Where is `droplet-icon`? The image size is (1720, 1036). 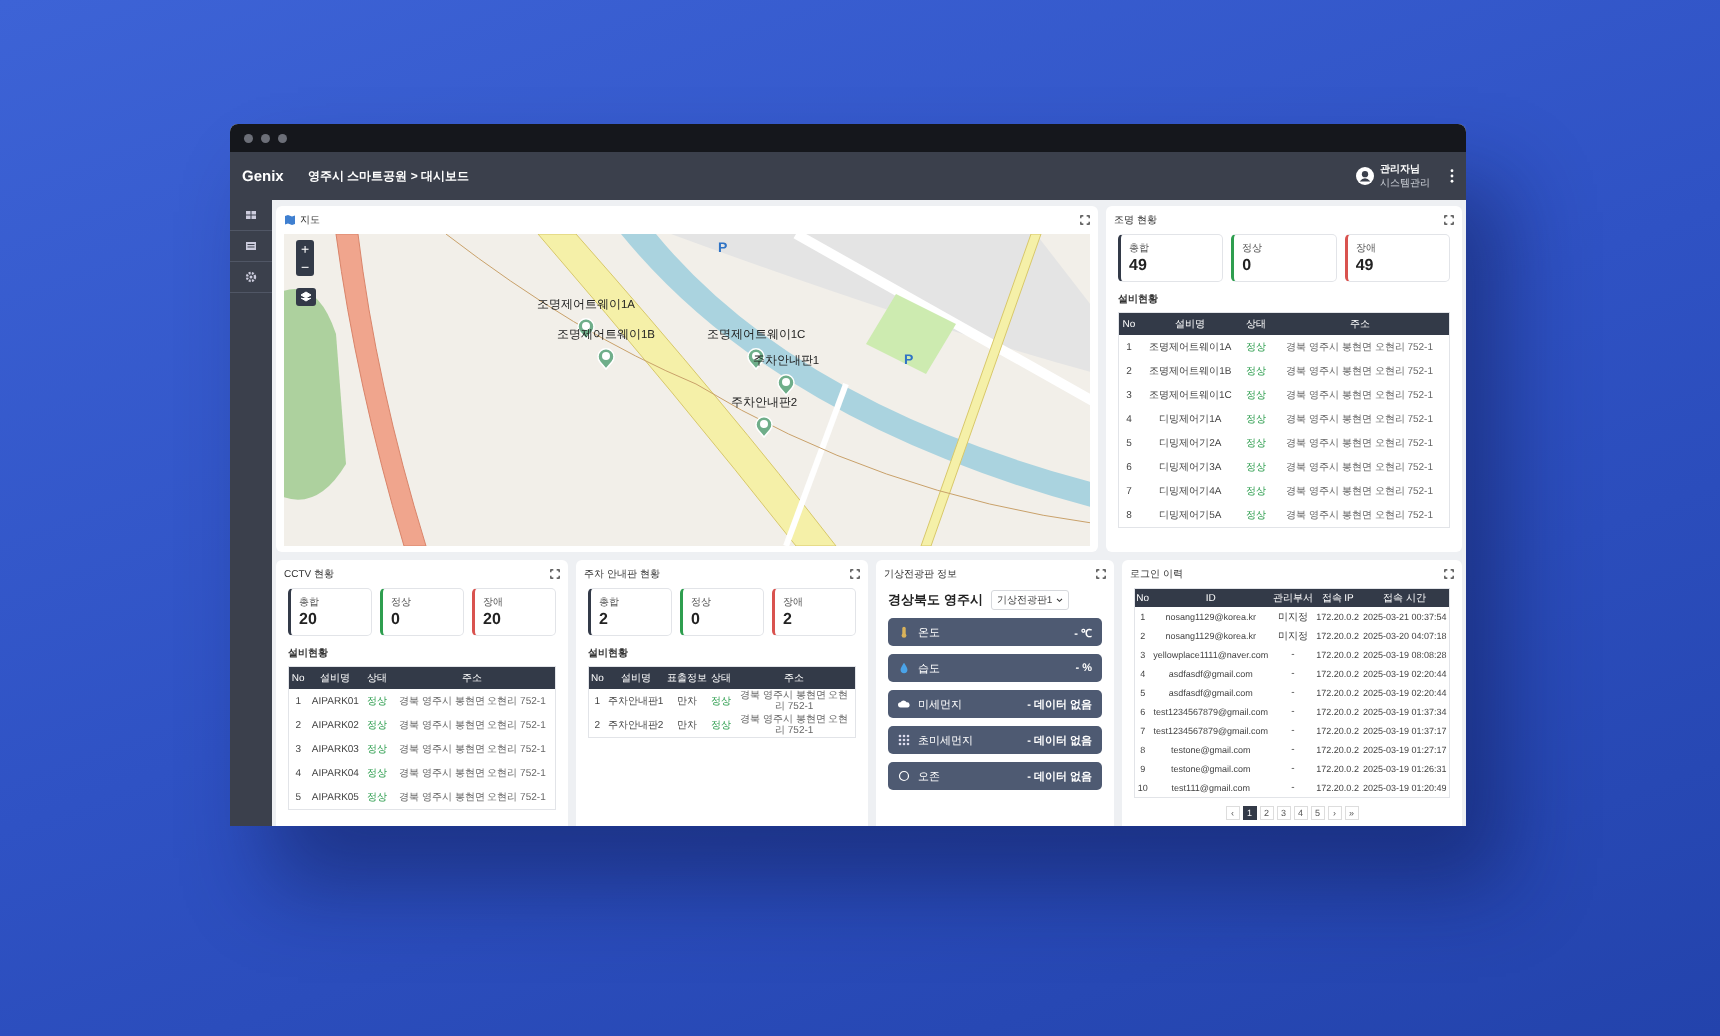
droplet-icon is located at coordinates (904, 668).